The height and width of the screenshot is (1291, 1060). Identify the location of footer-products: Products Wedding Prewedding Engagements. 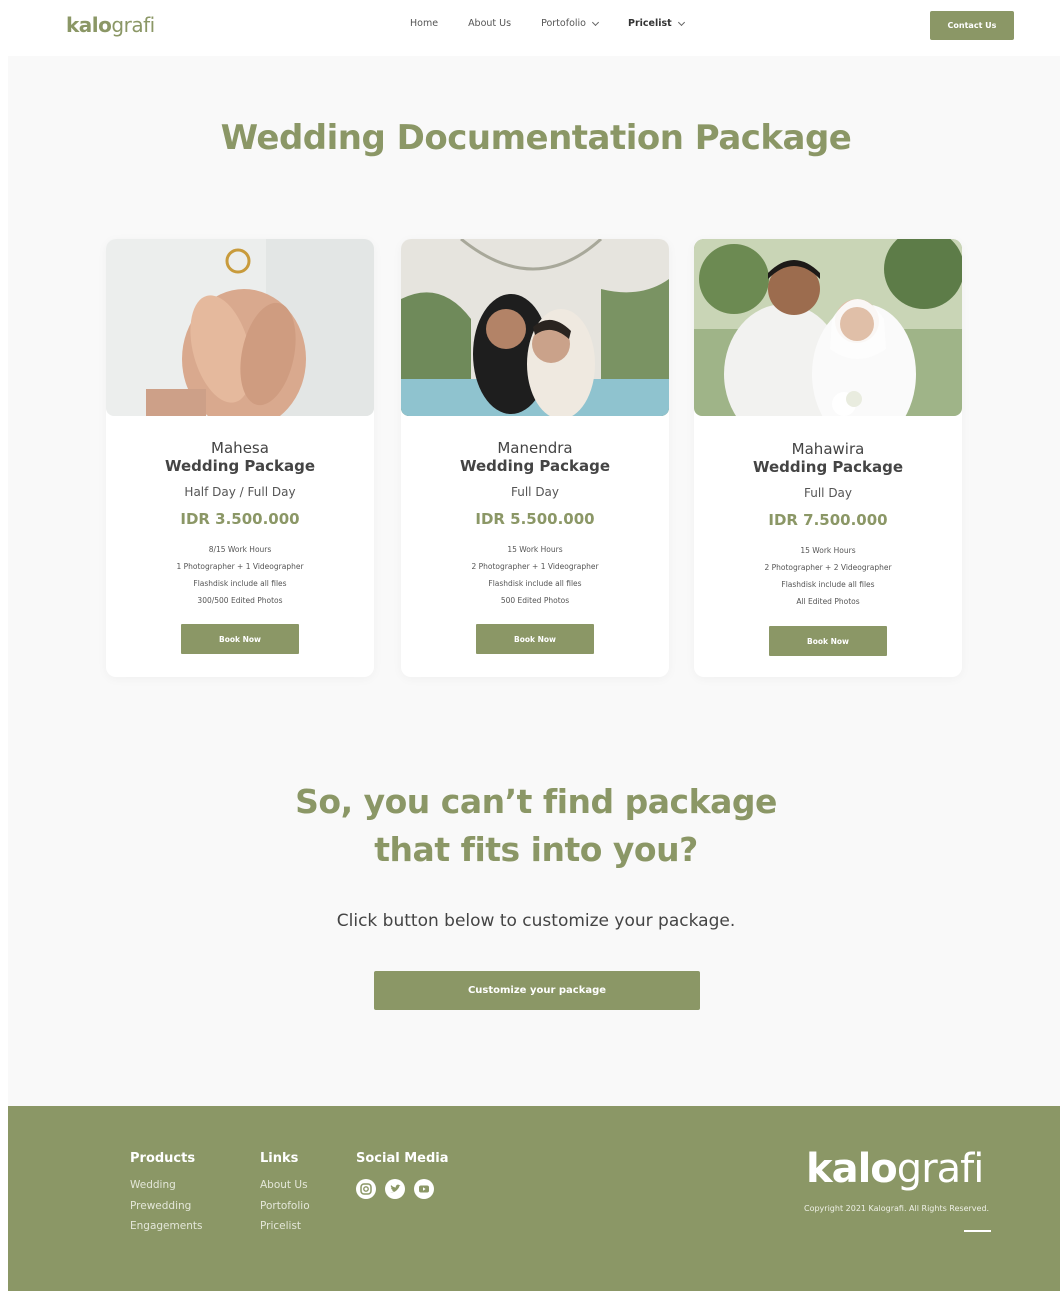
(166, 1196).